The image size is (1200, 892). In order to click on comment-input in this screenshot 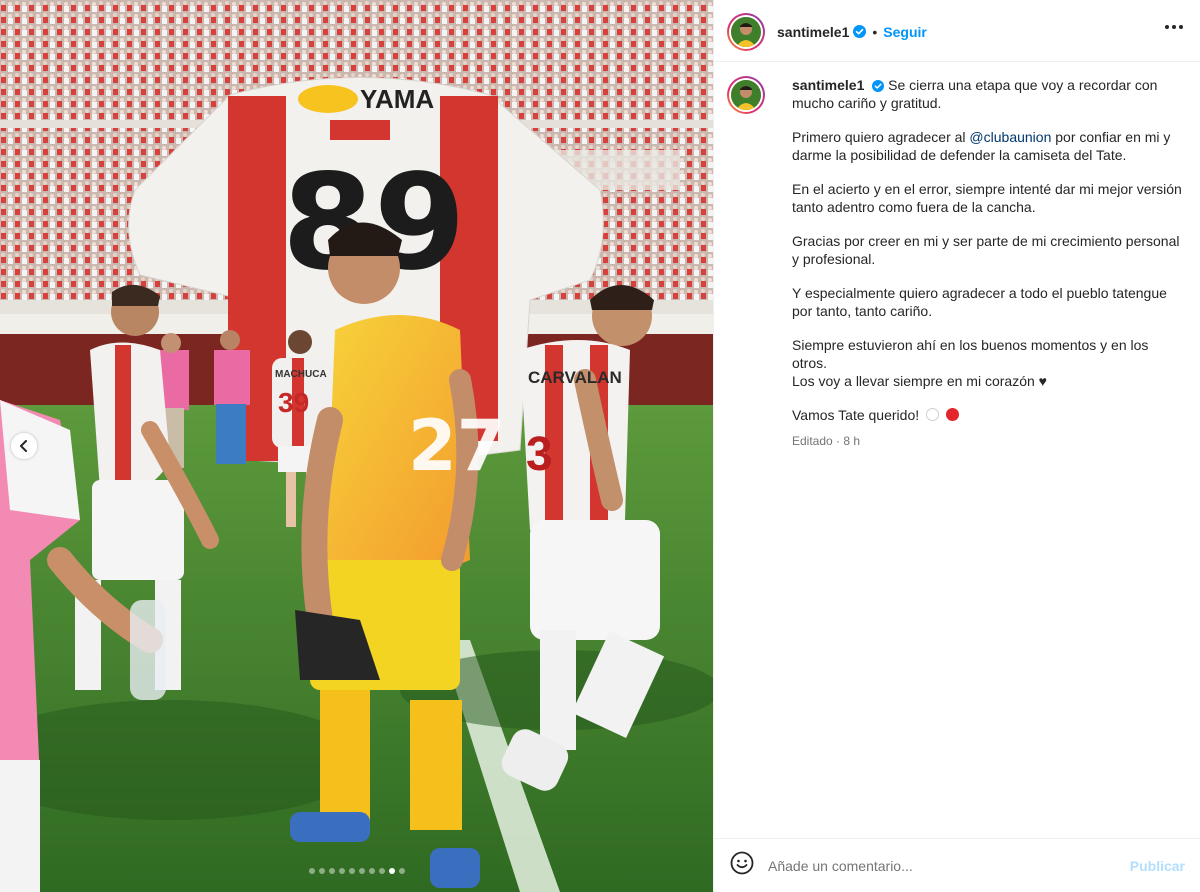, I will do `click(949, 865)`.